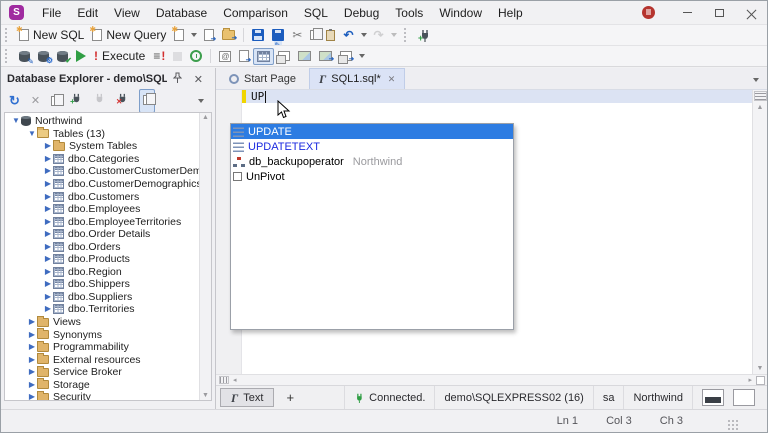 This screenshot has width=768, height=433. Describe the element at coordinates (513, 397) in the screenshot. I see `server-selector: demo\SQLEXPRESS02 (16)` at that location.